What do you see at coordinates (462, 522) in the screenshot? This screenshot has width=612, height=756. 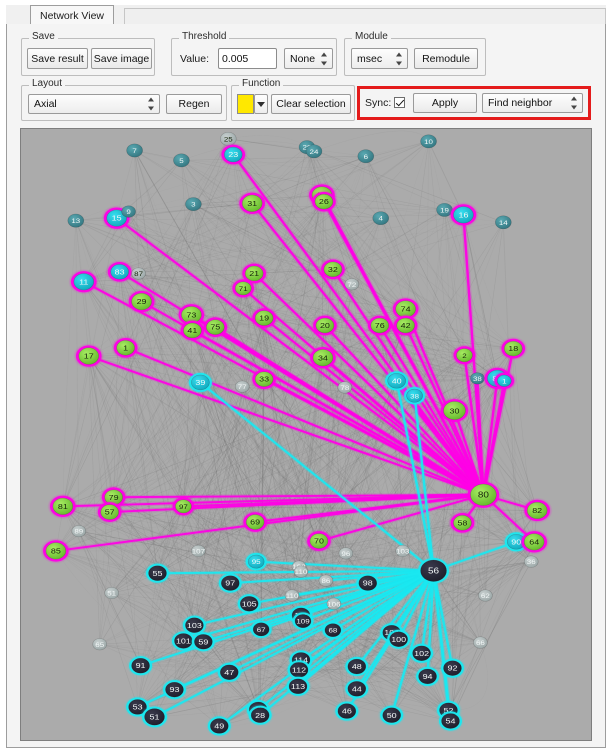 I see `graph-node: 58` at bounding box center [462, 522].